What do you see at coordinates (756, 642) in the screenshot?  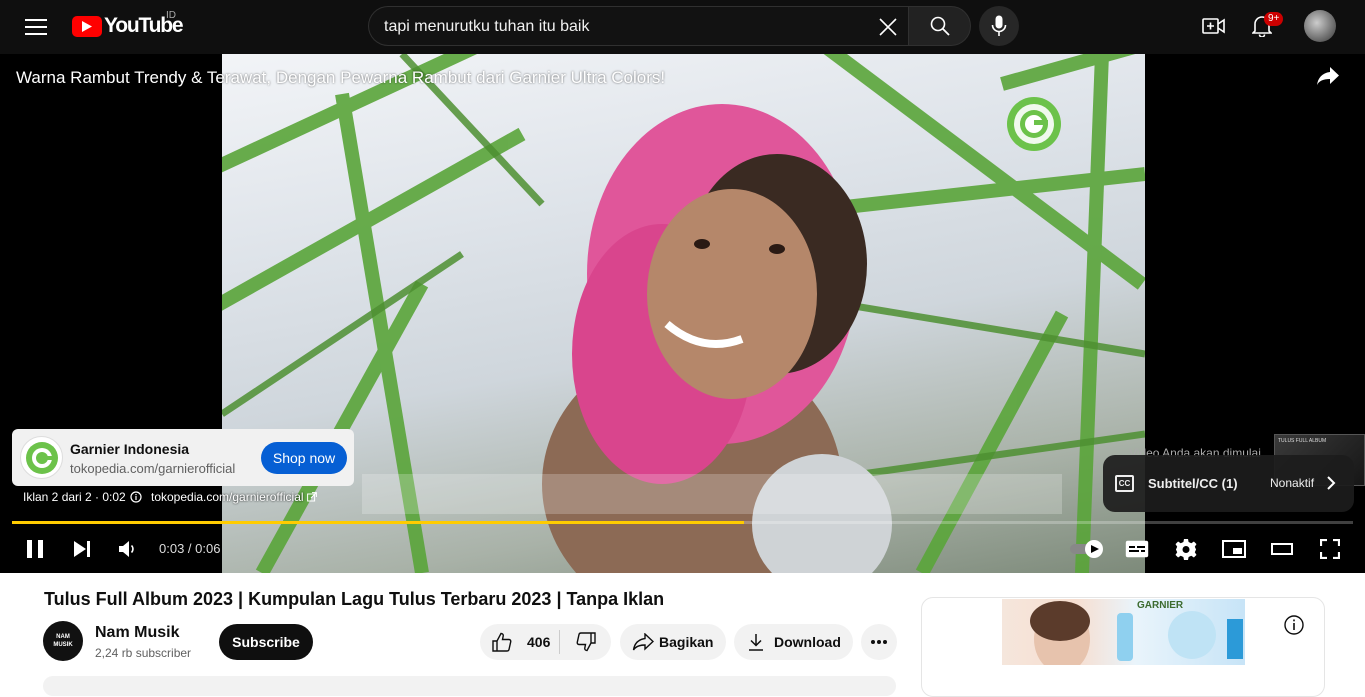 I see `download-icon` at bounding box center [756, 642].